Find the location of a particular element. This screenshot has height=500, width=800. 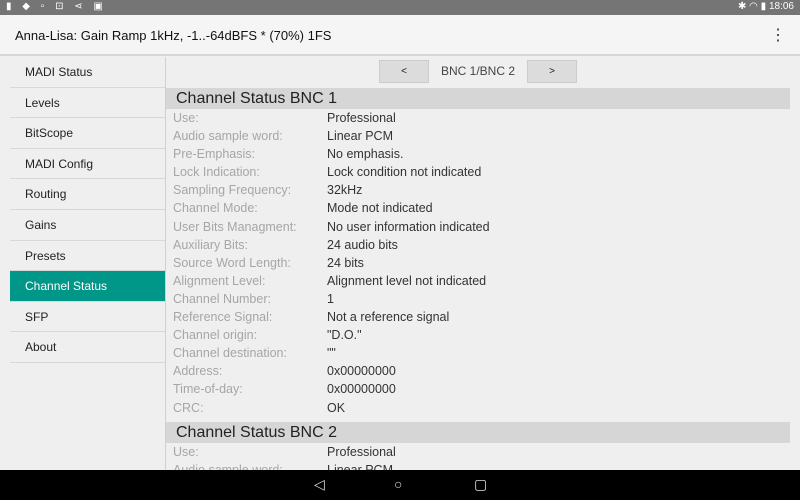

status-row: Address: 0x00000000 is located at coordinates (478, 371).